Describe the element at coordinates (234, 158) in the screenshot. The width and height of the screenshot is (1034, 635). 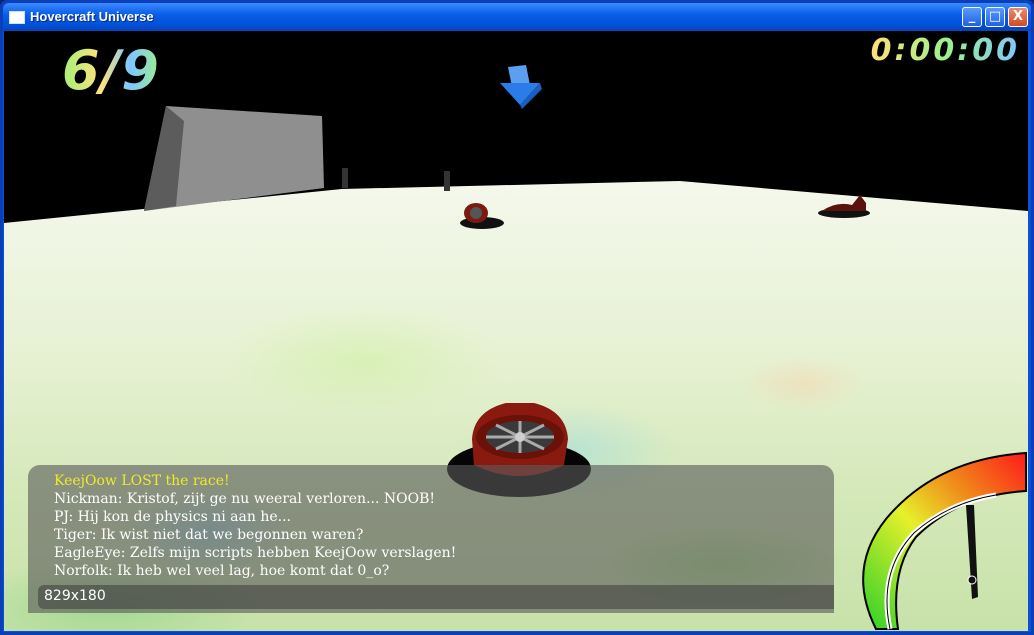
I see `ramp-obstacle` at that location.